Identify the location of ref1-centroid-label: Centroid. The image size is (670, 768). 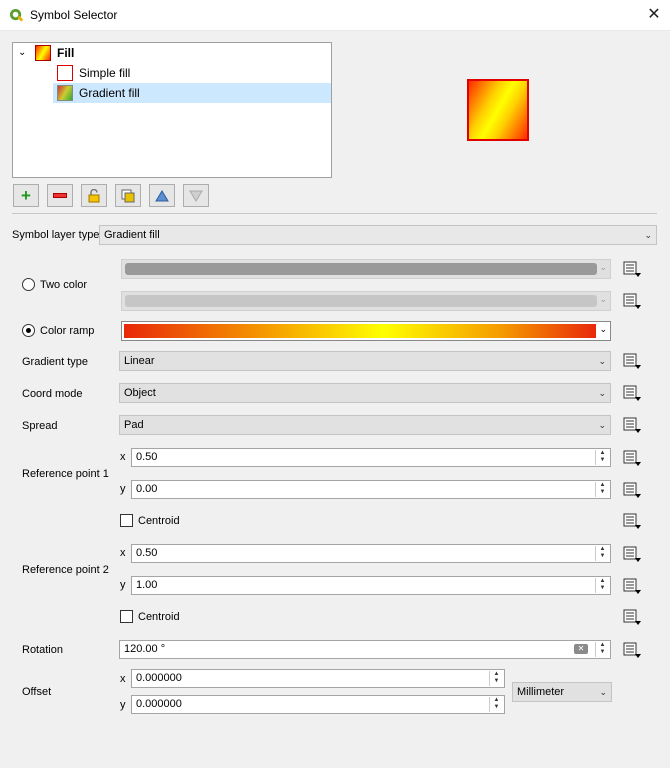
(159, 521).